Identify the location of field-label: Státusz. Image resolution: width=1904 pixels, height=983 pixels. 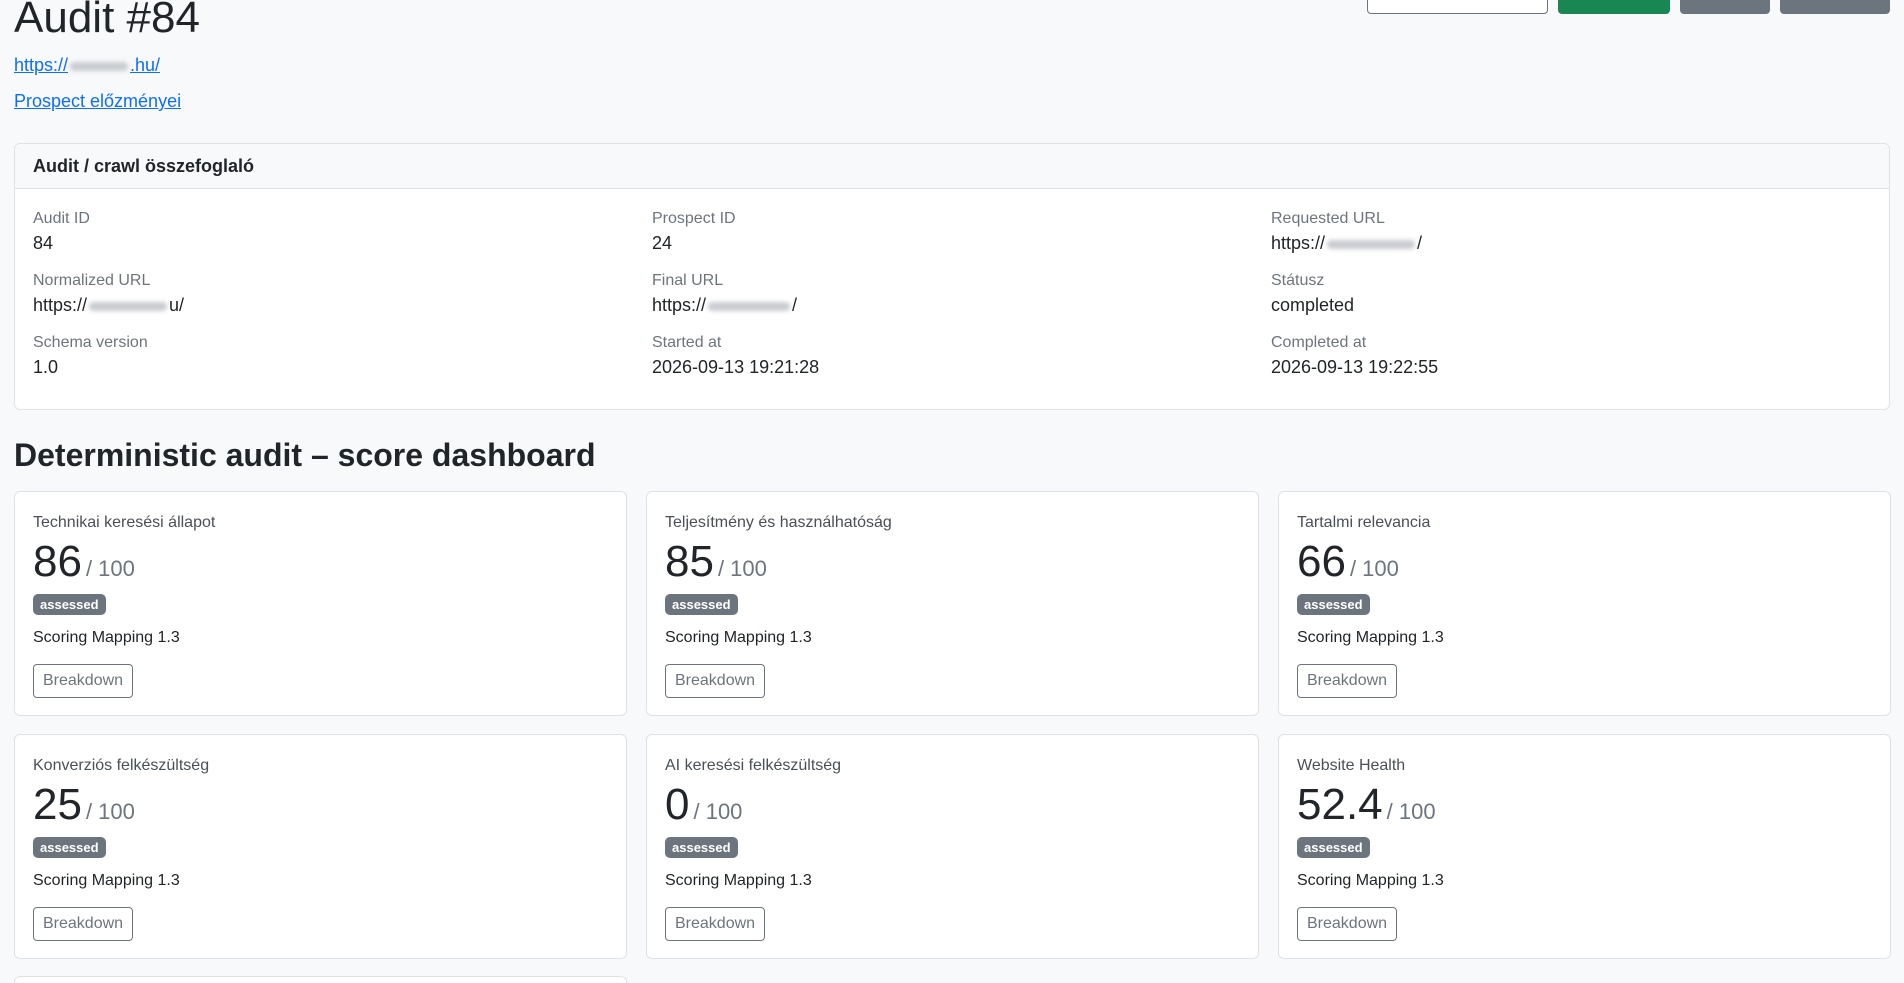
(1298, 280).